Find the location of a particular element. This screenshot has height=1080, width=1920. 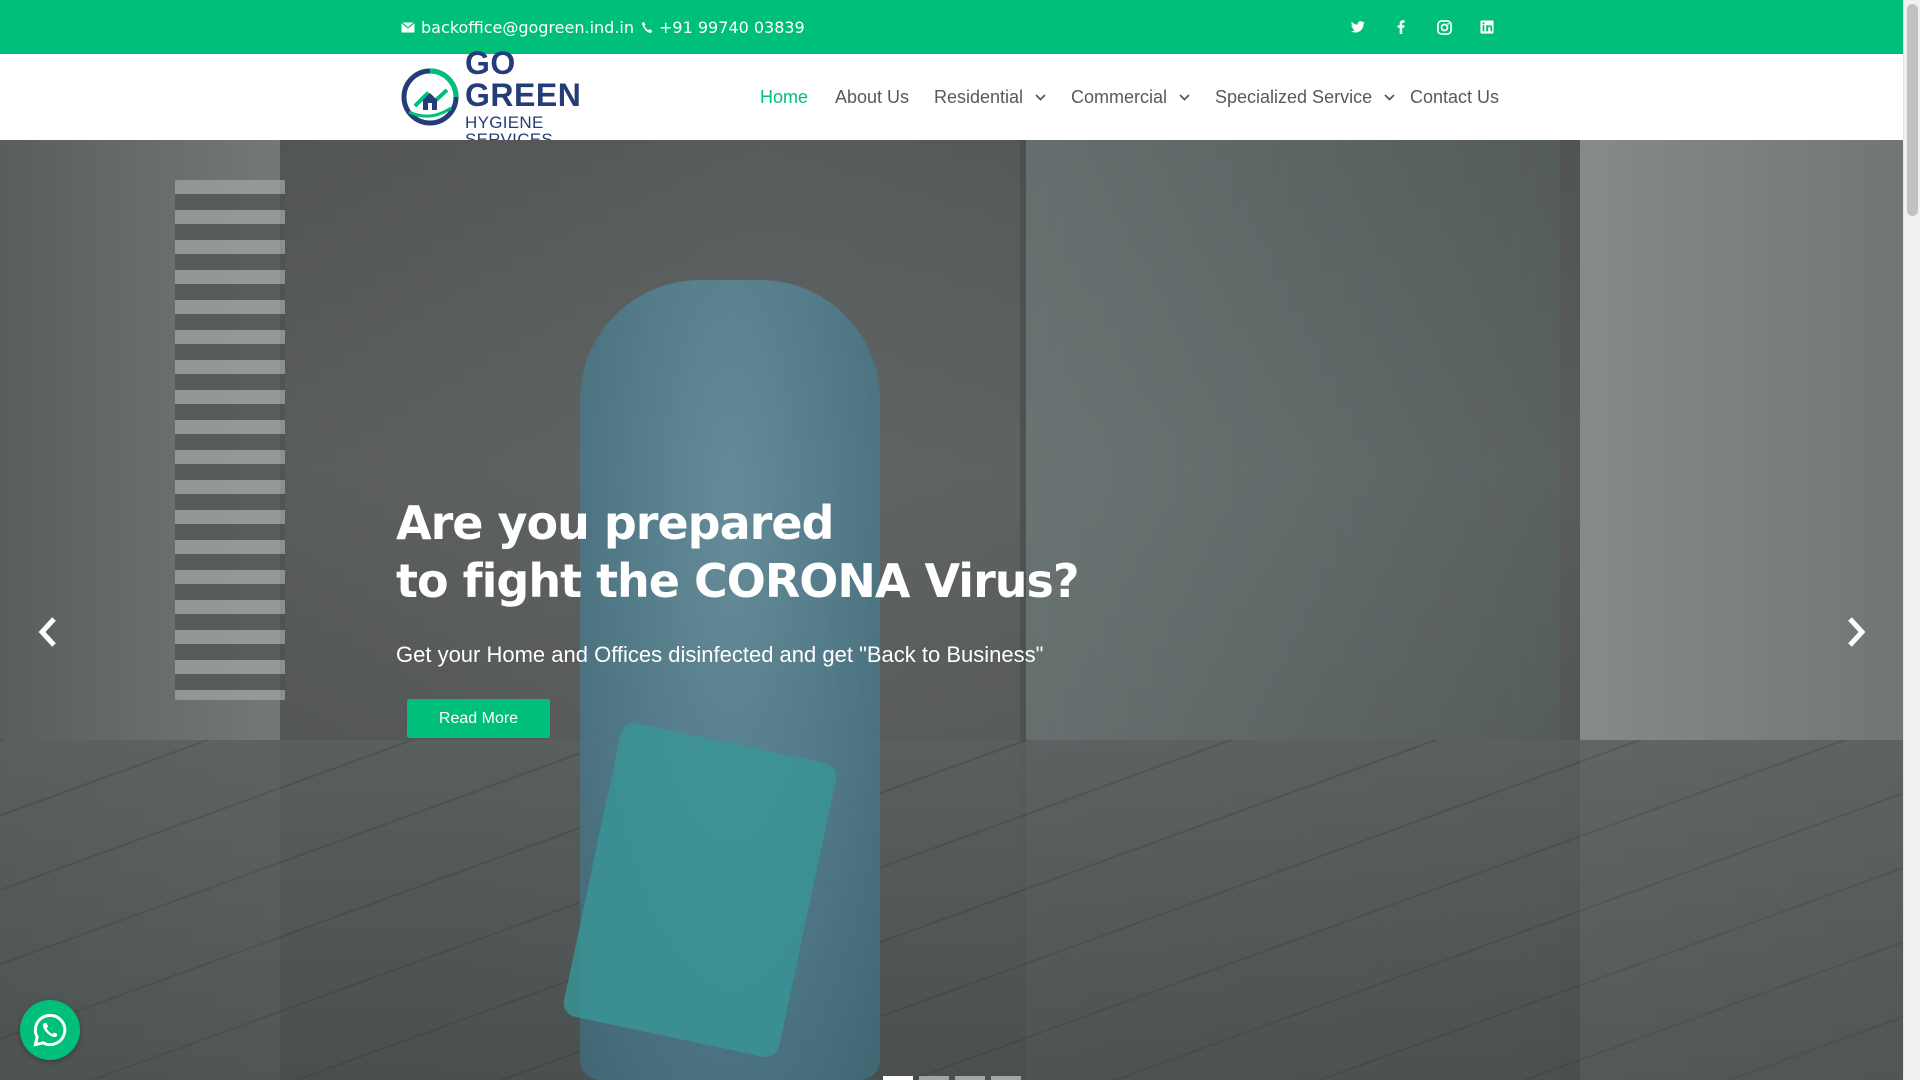

linkedin-icon is located at coordinates (1487, 27).